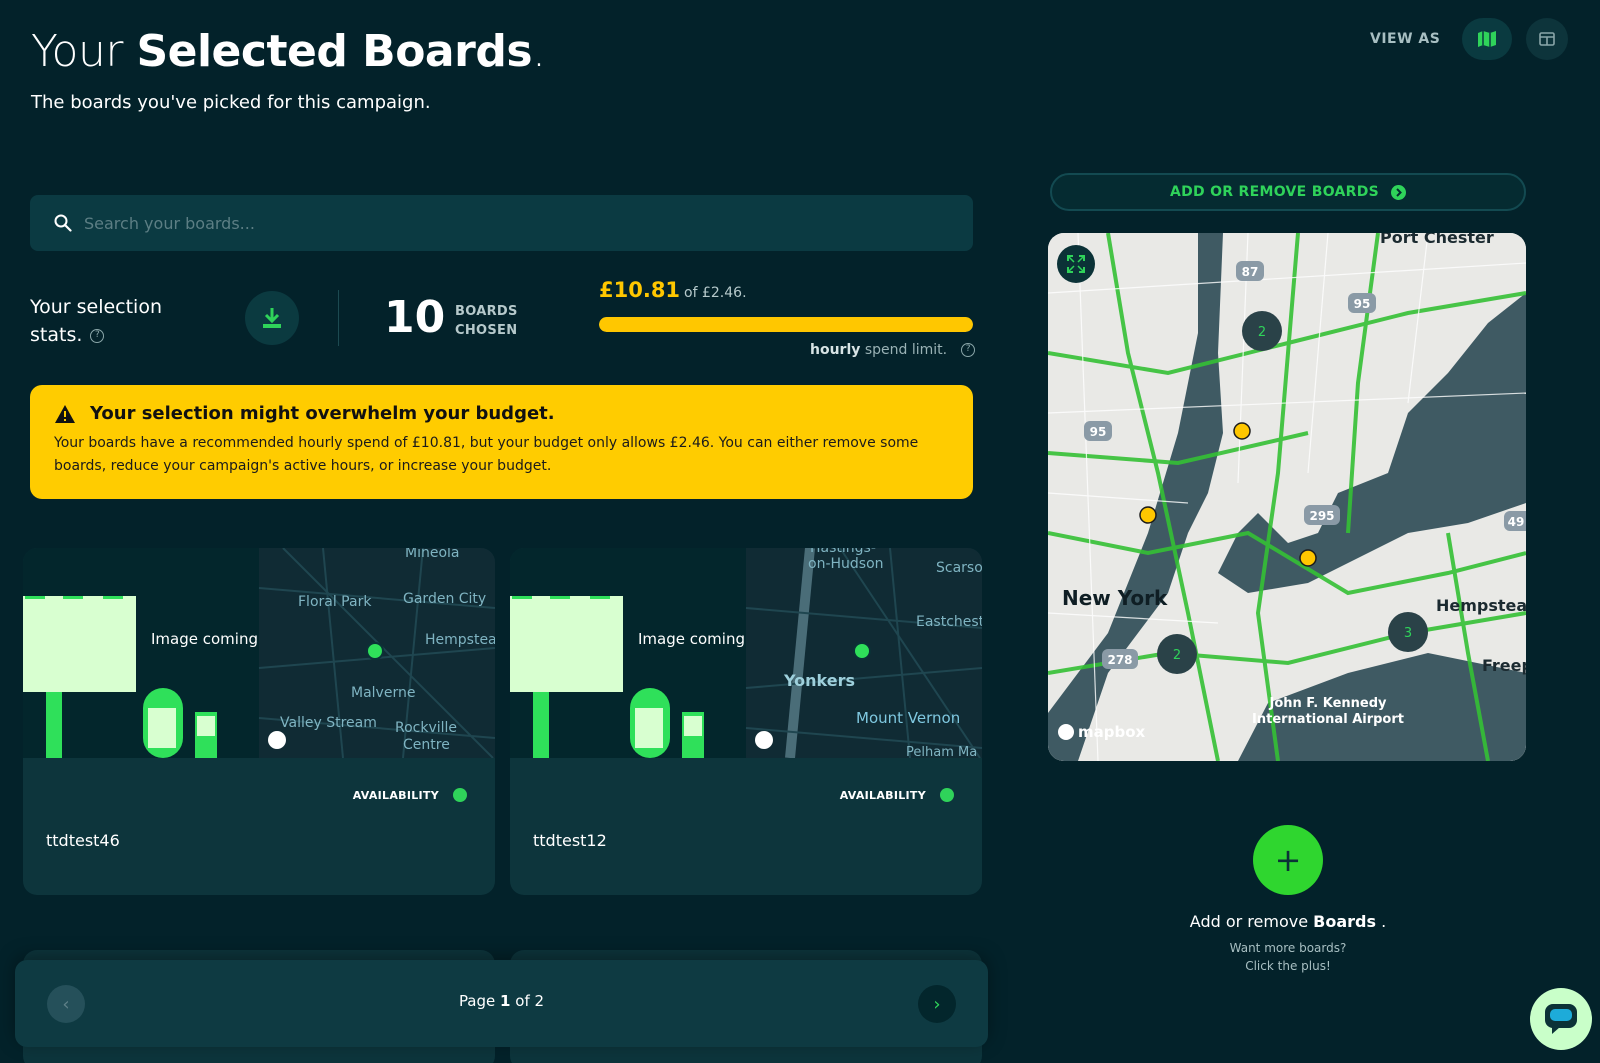 The width and height of the screenshot is (1600, 1063). What do you see at coordinates (570, 840) in the screenshot?
I see `board-name: ttdtest12` at bounding box center [570, 840].